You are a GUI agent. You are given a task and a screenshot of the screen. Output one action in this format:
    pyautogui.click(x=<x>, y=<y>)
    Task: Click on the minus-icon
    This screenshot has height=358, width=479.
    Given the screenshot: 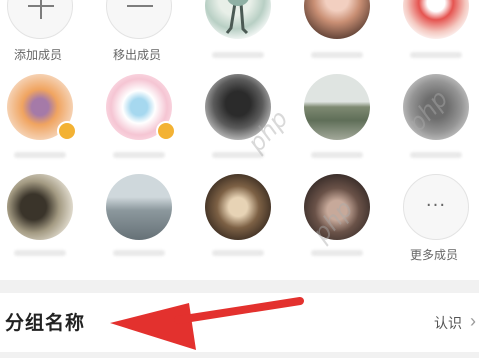 What is the action you would take?
    pyautogui.click(x=140, y=6)
    